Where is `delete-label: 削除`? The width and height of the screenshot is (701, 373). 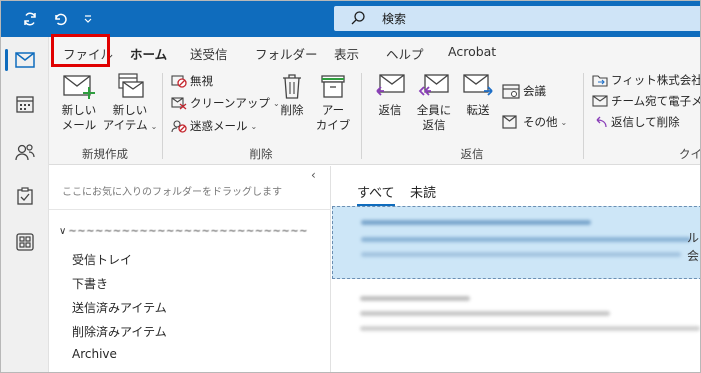 delete-label: 削除 is located at coordinates (292, 110).